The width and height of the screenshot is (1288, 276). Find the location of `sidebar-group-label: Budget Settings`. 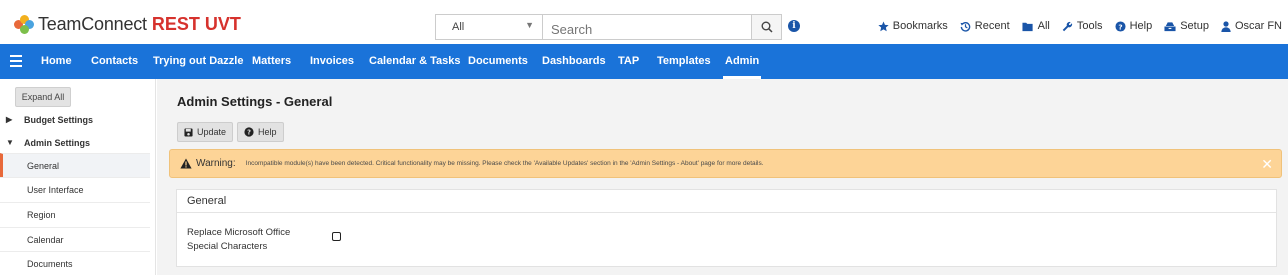

sidebar-group-label: Budget Settings is located at coordinates (58, 120).